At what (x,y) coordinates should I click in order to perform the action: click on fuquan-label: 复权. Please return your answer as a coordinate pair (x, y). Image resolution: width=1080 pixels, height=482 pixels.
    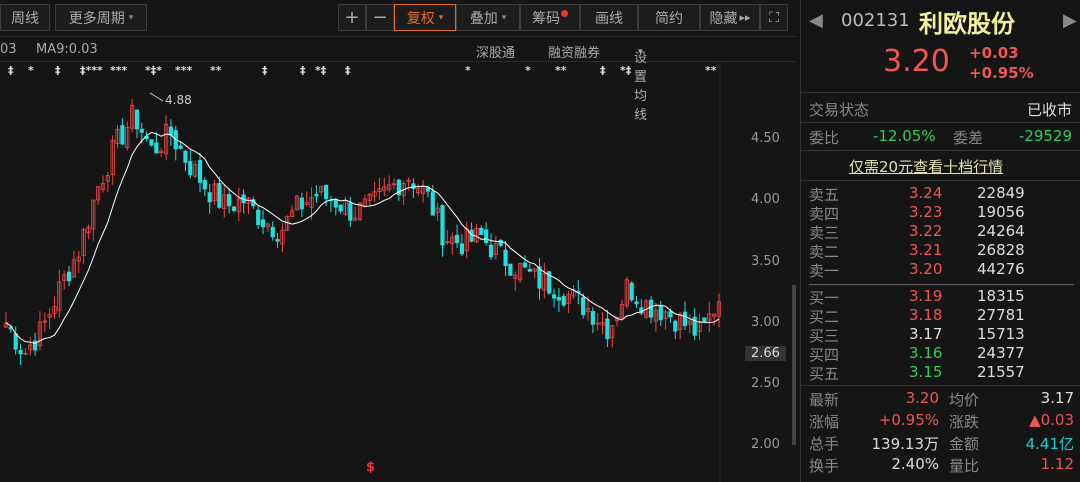
    Looking at the image, I should click on (420, 18).